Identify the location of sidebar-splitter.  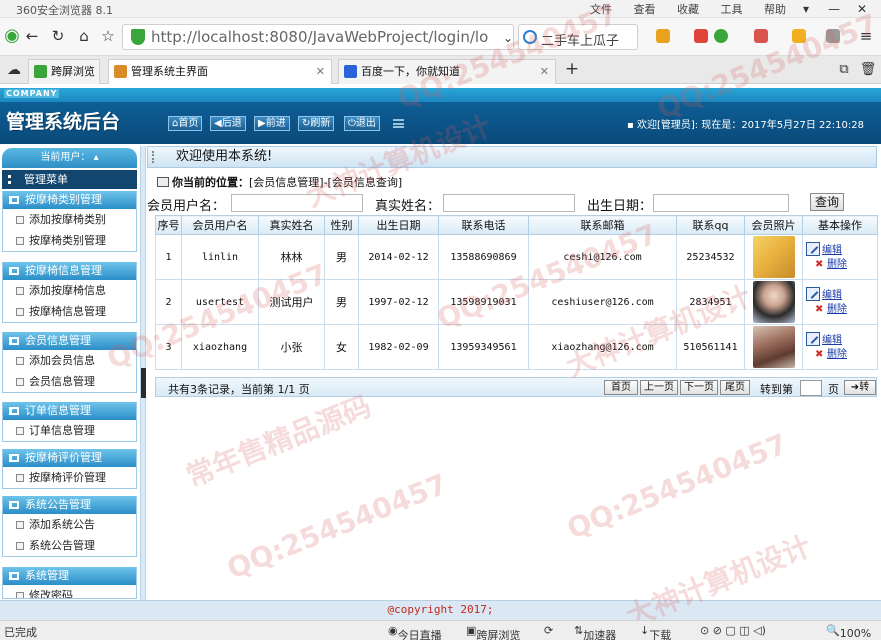
(143, 383).